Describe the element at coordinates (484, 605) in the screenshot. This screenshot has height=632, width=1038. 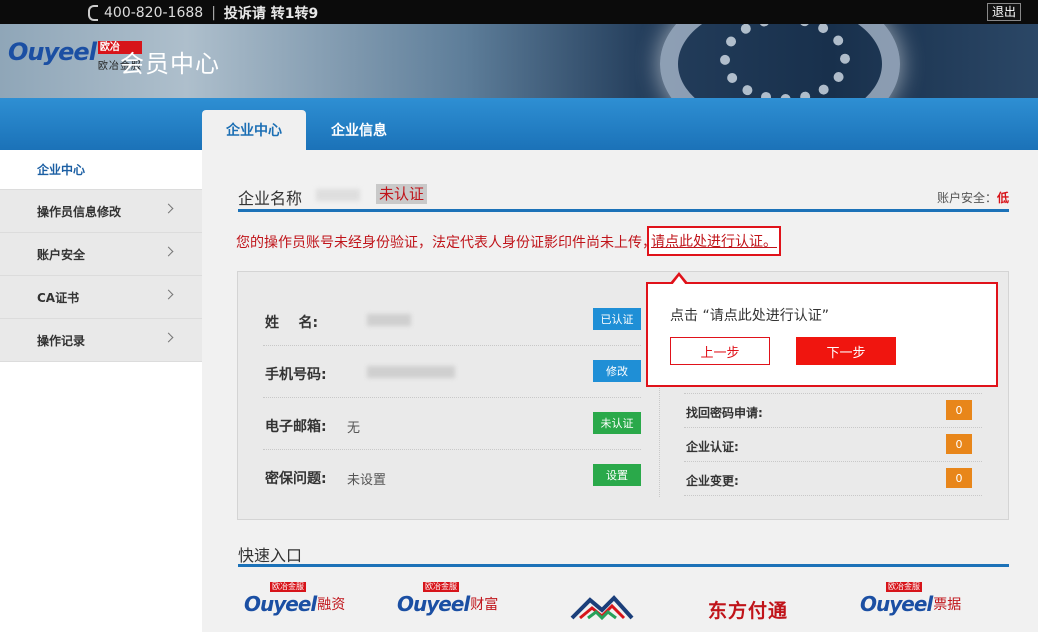
I see `quick-suffix: 财富` at that location.